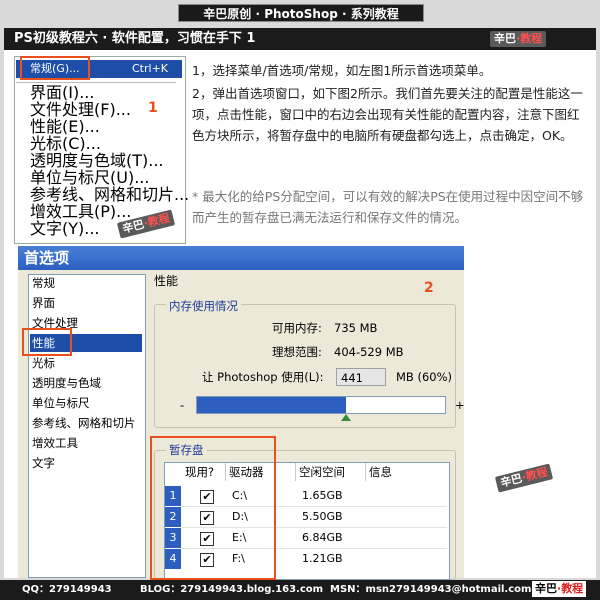 The image size is (600, 600). What do you see at coordinates (559, 589) in the screenshot?
I see `footer-brand-logo: 辛巴·教程` at bounding box center [559, 589].